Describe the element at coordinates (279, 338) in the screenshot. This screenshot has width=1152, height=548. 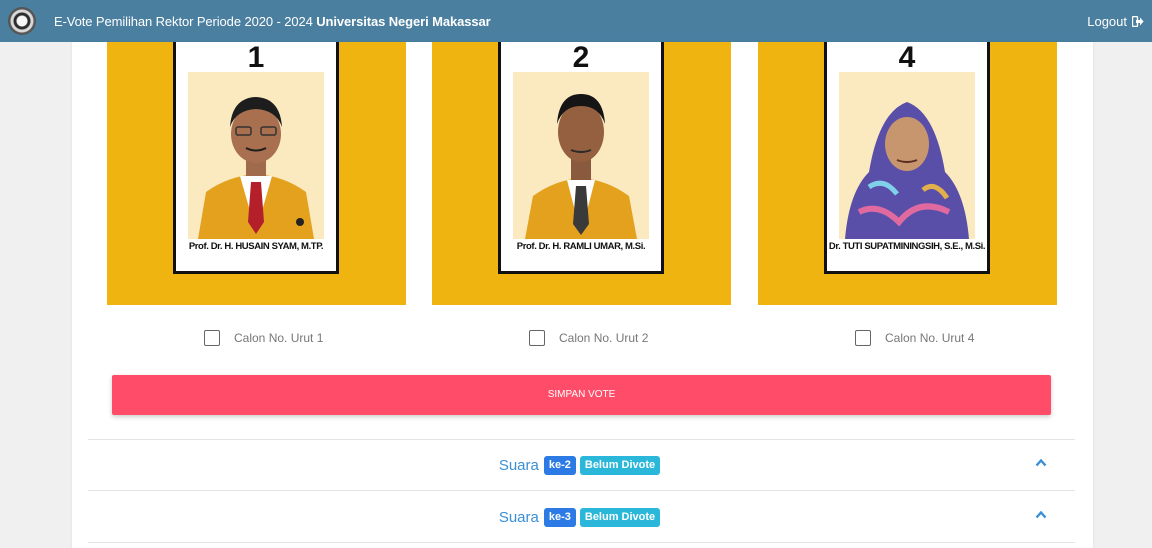
I see `checkbox-label: Calon No. Urut 1` at that location.